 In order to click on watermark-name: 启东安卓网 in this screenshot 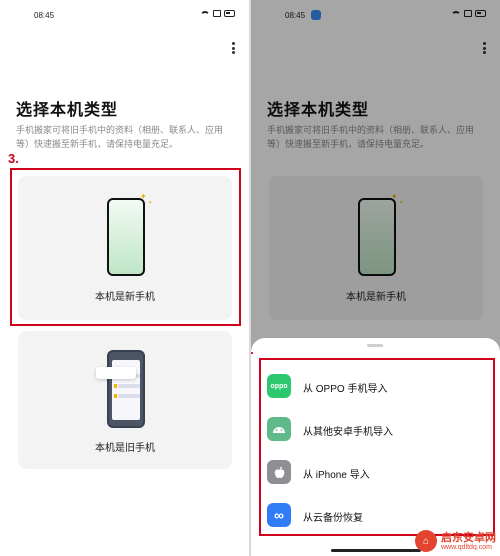, I will do `click(468, 537)`.